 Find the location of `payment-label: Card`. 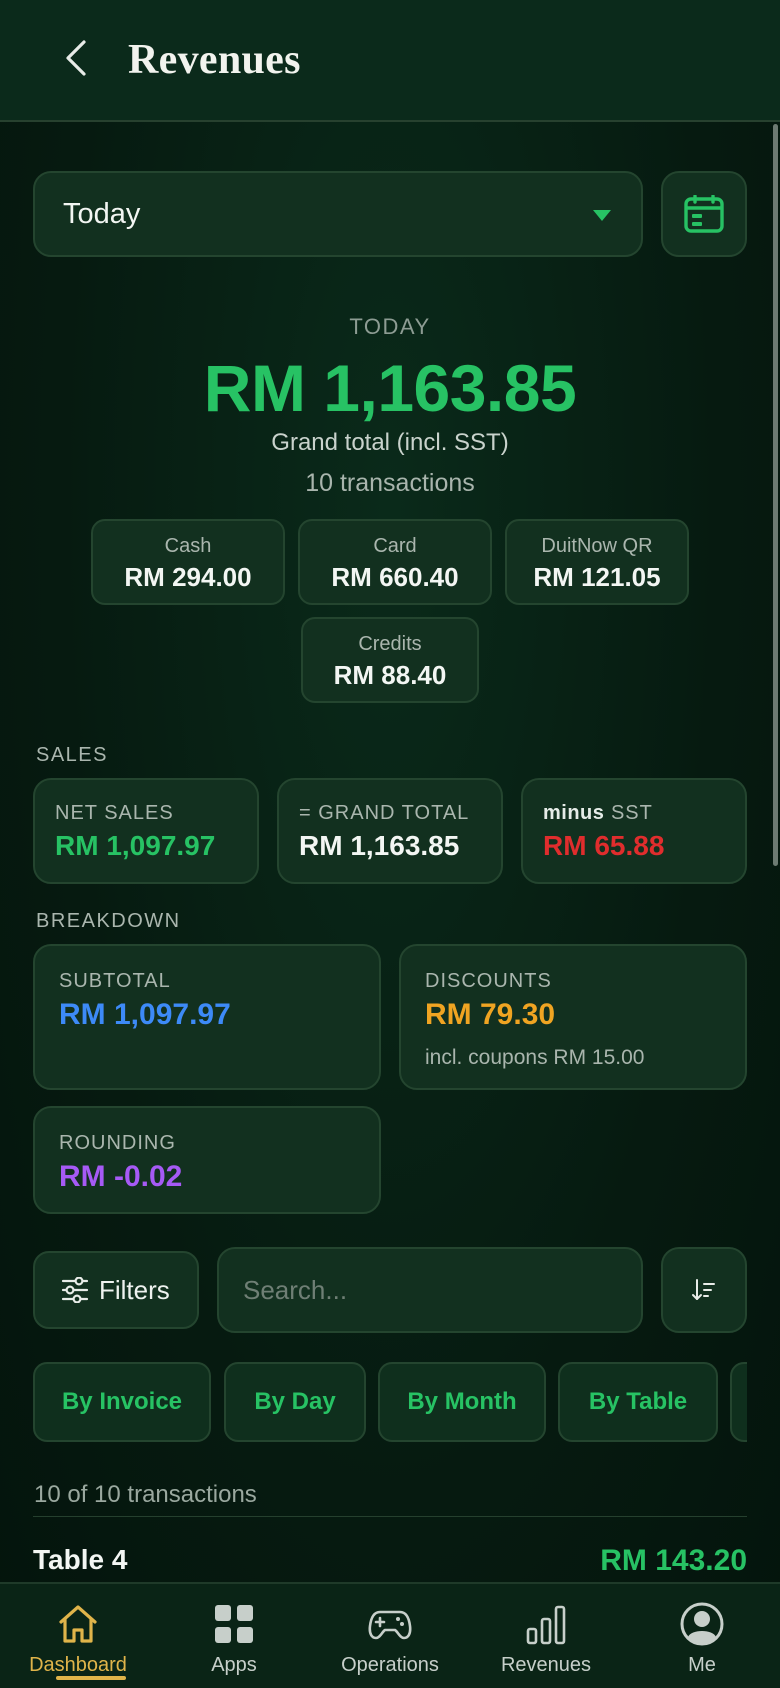

payment-label: Card is located at coordinates (395, 546).